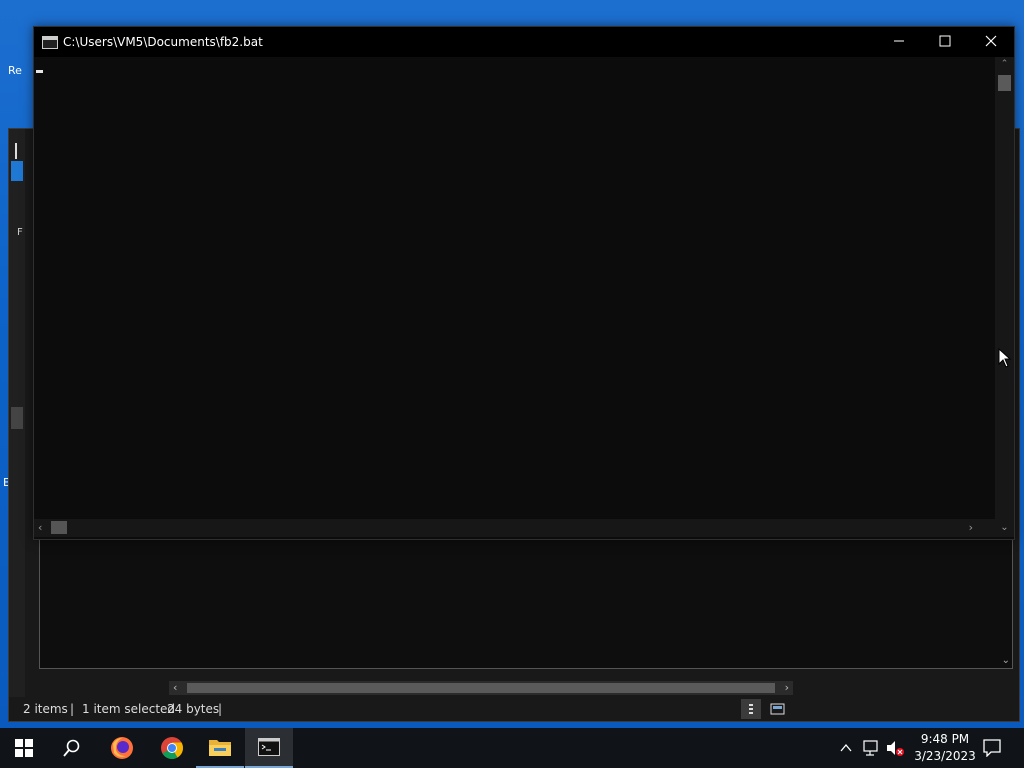  What do you see at coordinates (1004, 64) in the screenshot?
I see `scroll-up-arrow-icon: ⌃` at bounding box center [1004, 64].